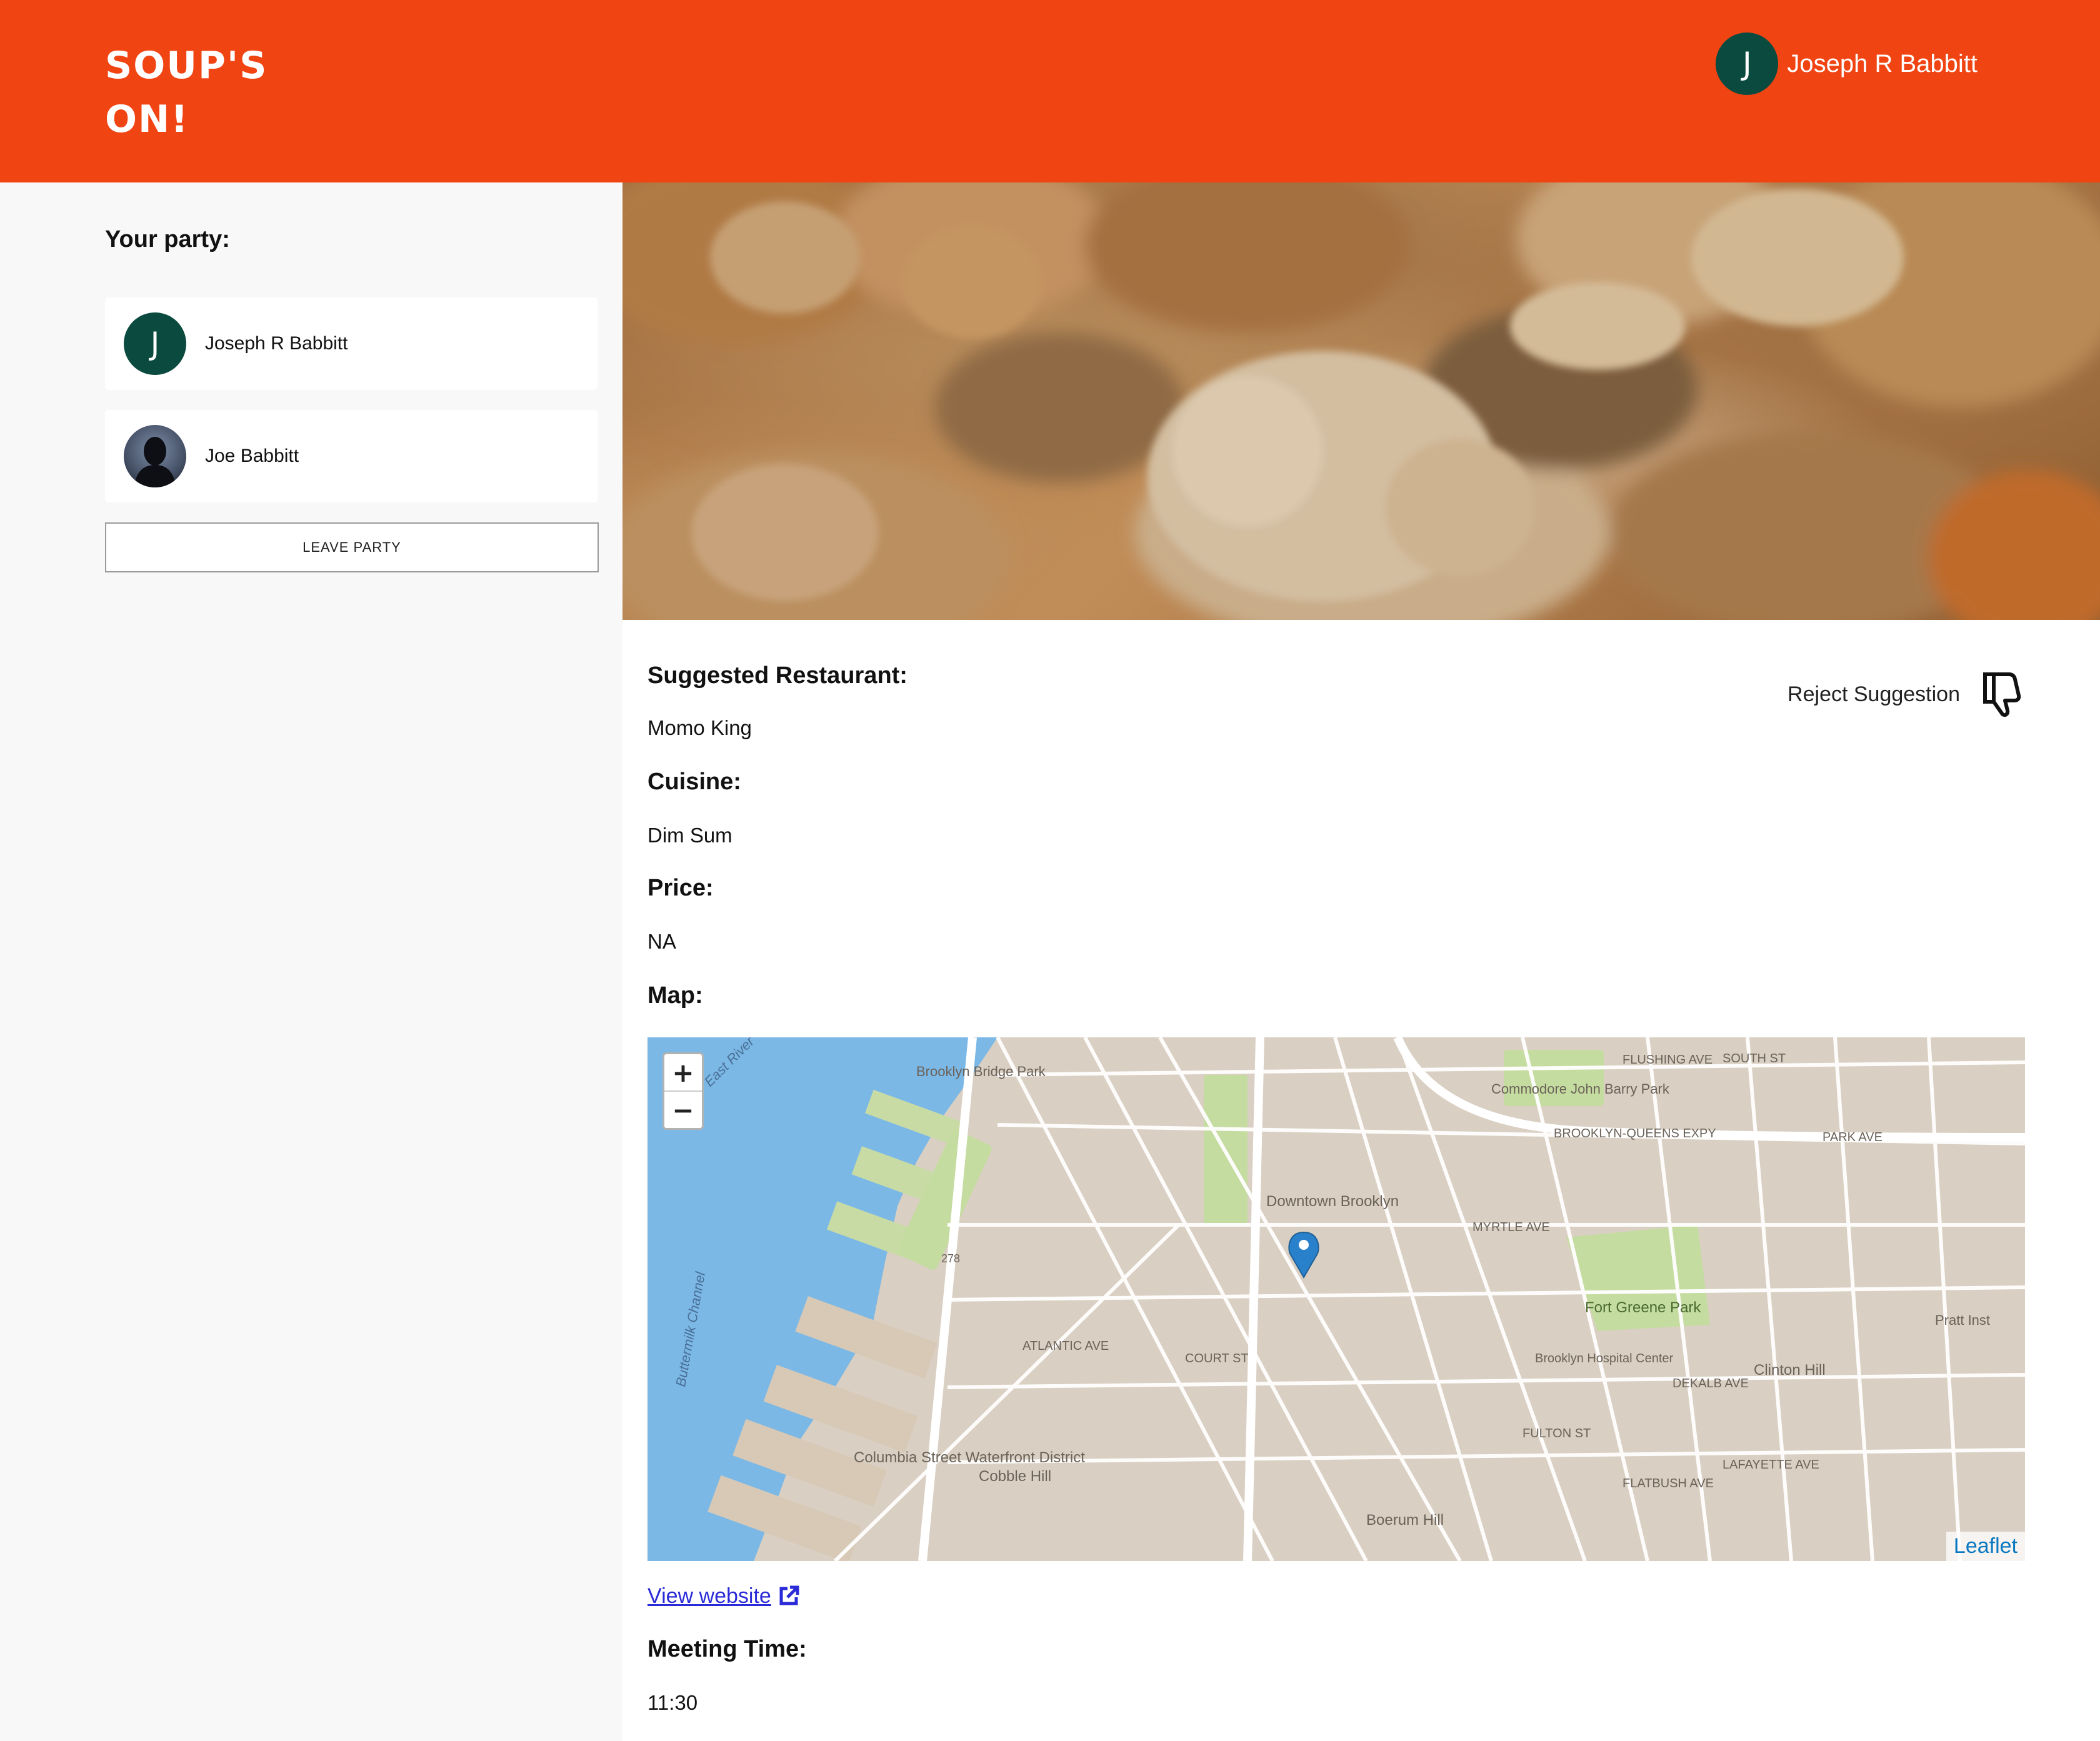 This screenshot has height=1741, width=2100. Describe the element at coordinates (662, 941) in the screenshot. I see `price-value: NA` at that location.